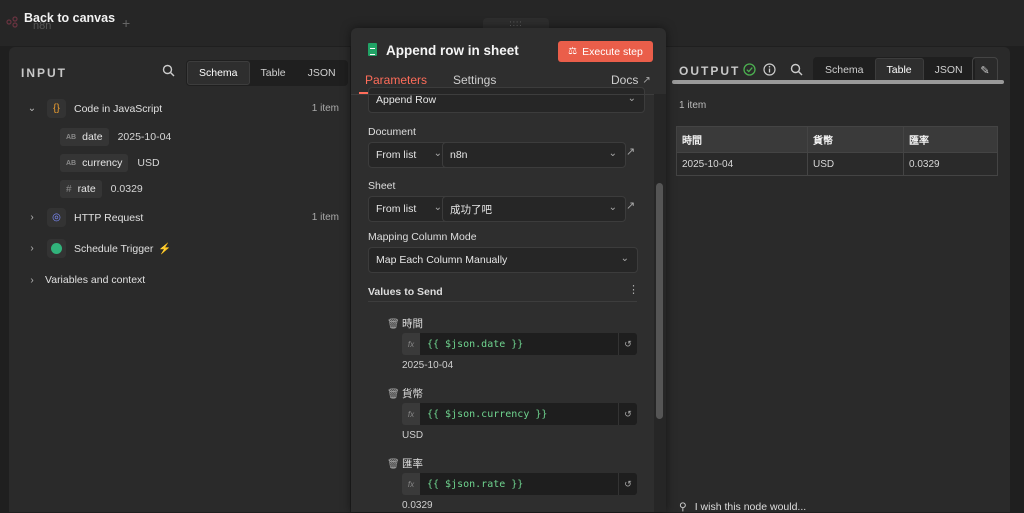  What do you see at coordinates (56, 108) in the screenshot?
I see `code-braces-icon: {}` at bounding box center [56, 108].